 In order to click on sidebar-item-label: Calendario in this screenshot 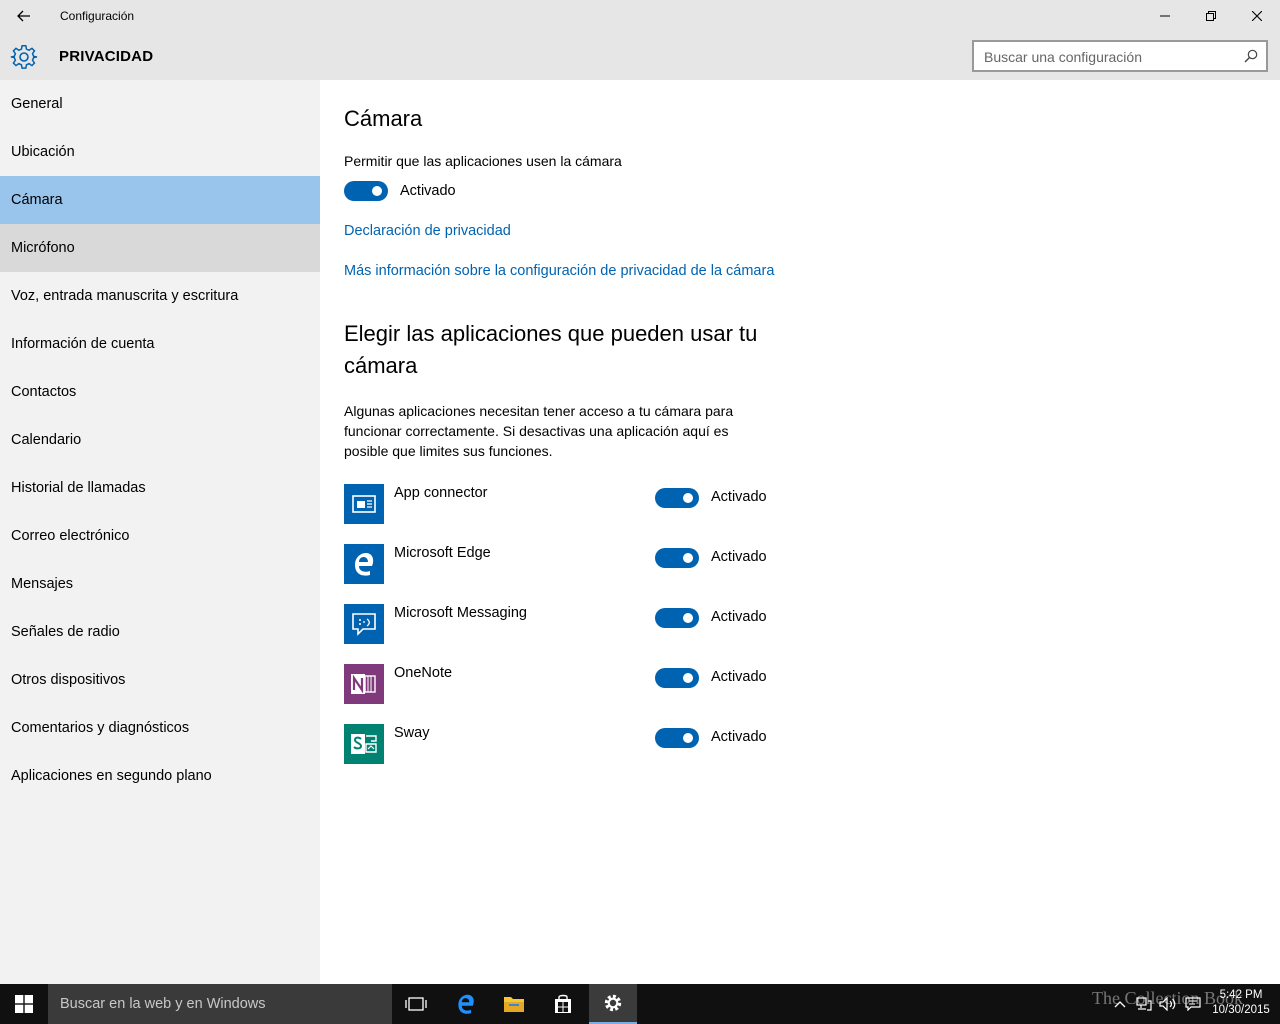, I will do `click(46, 440)`.